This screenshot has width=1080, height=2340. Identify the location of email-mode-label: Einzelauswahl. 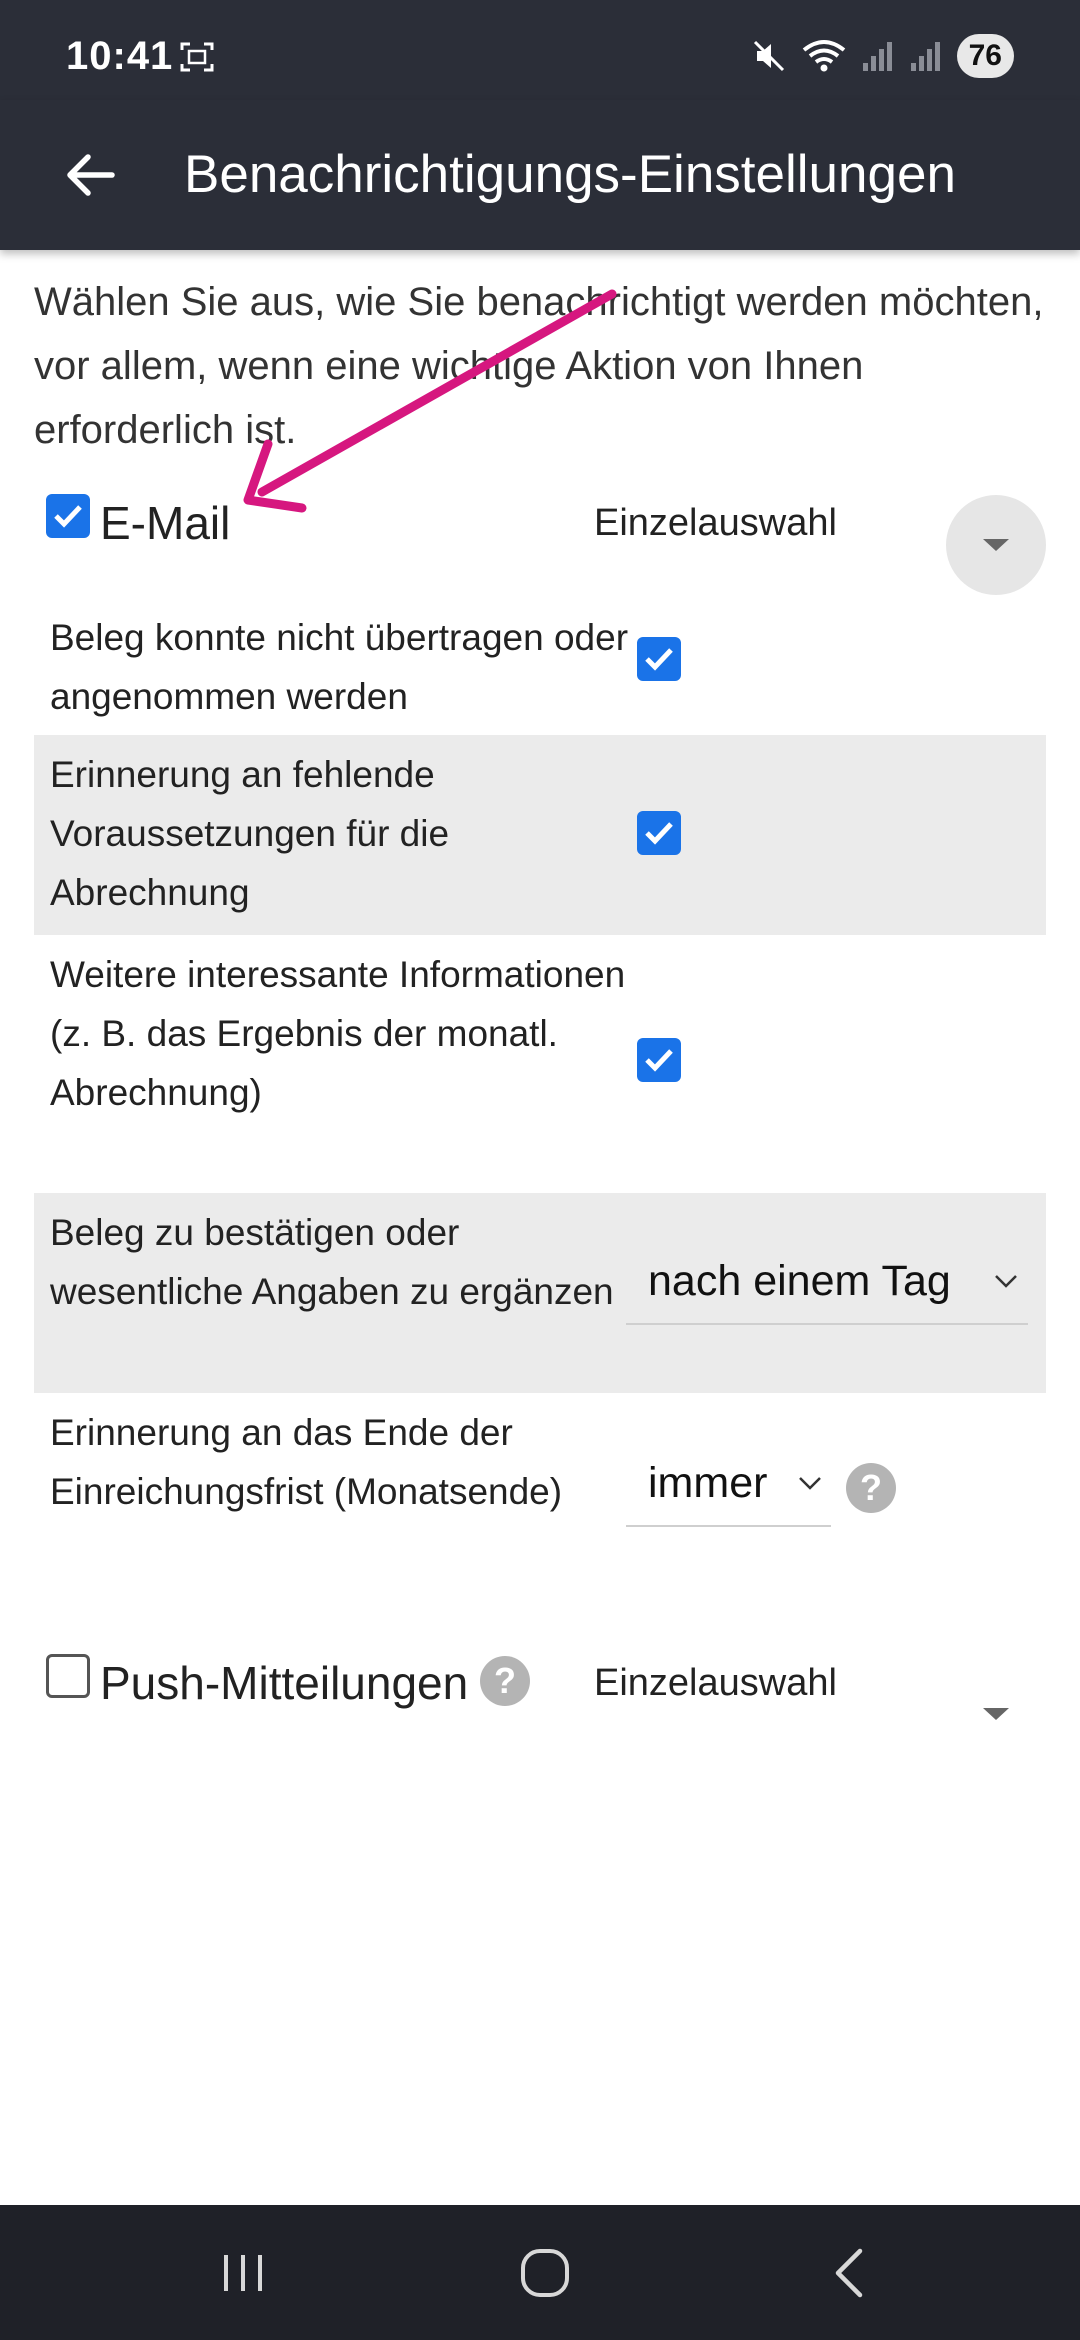
(715, 523).